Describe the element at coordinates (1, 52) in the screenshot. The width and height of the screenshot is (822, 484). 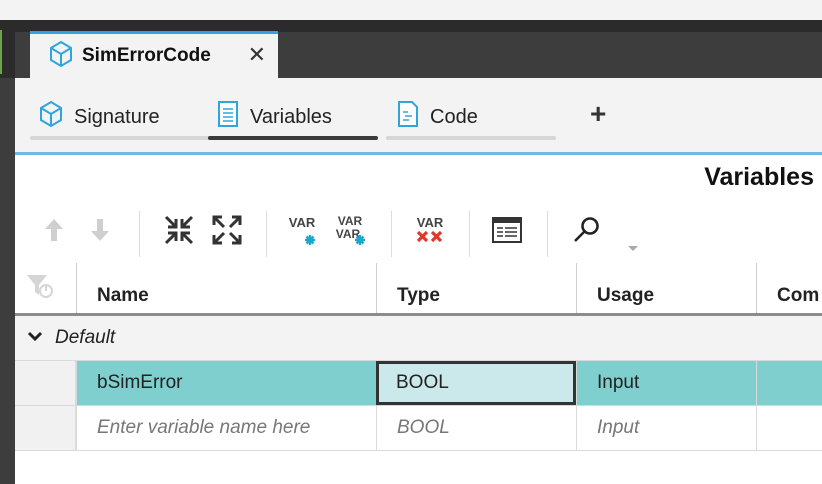
I see `edge-marker` at that location.